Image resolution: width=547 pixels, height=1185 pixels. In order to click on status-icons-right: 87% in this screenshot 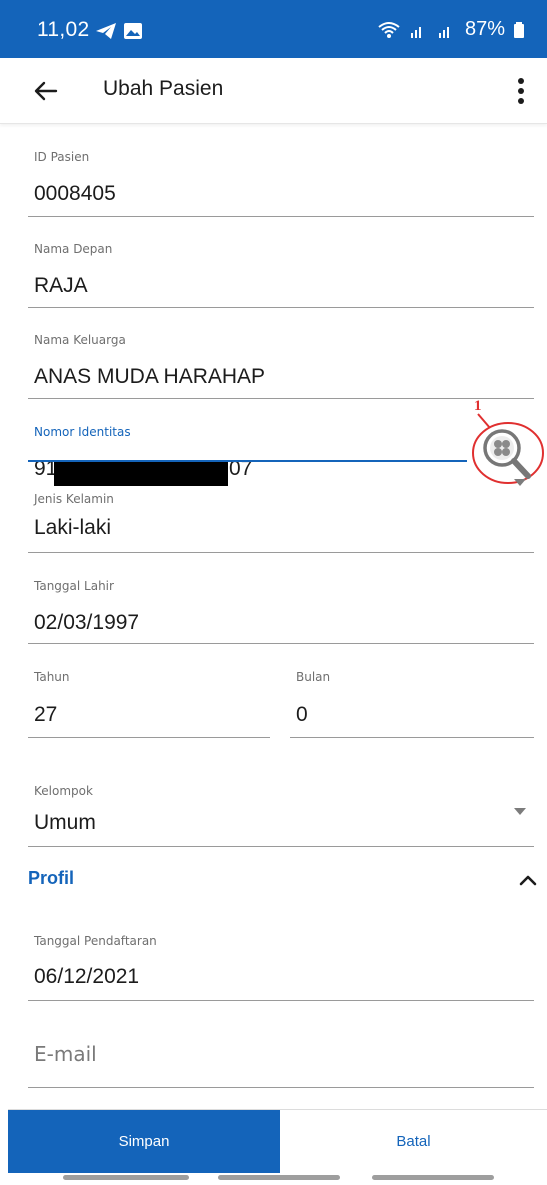, I will do `click(451, 29)`.